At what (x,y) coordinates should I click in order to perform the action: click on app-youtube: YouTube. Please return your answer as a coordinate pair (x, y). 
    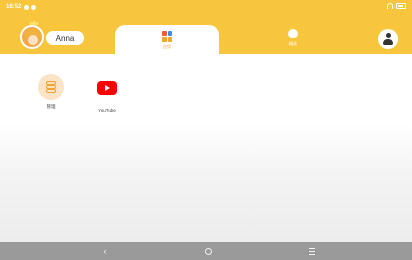
    Looking at the image, I should click on (107, 95).